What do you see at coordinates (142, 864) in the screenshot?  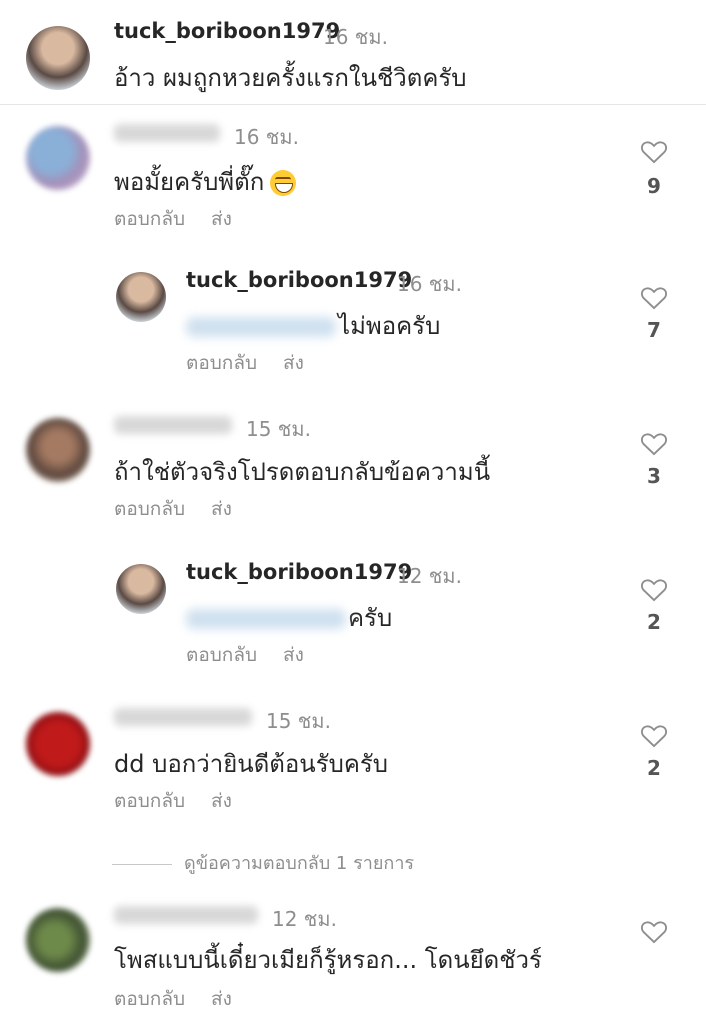 I see `divider-line` at bounding box center [142, 864].